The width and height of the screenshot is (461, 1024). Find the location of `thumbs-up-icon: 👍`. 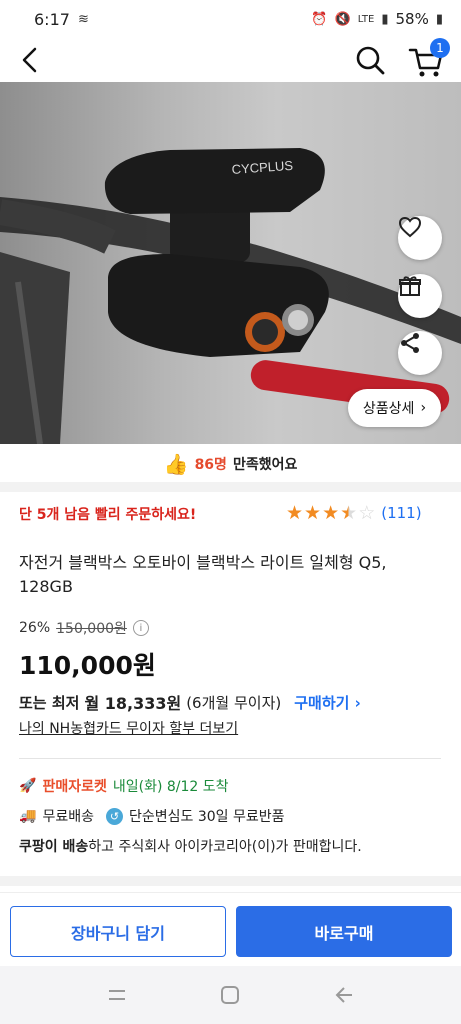

thumbs-up-icon: 👍 is located at coordinates (176, 464).